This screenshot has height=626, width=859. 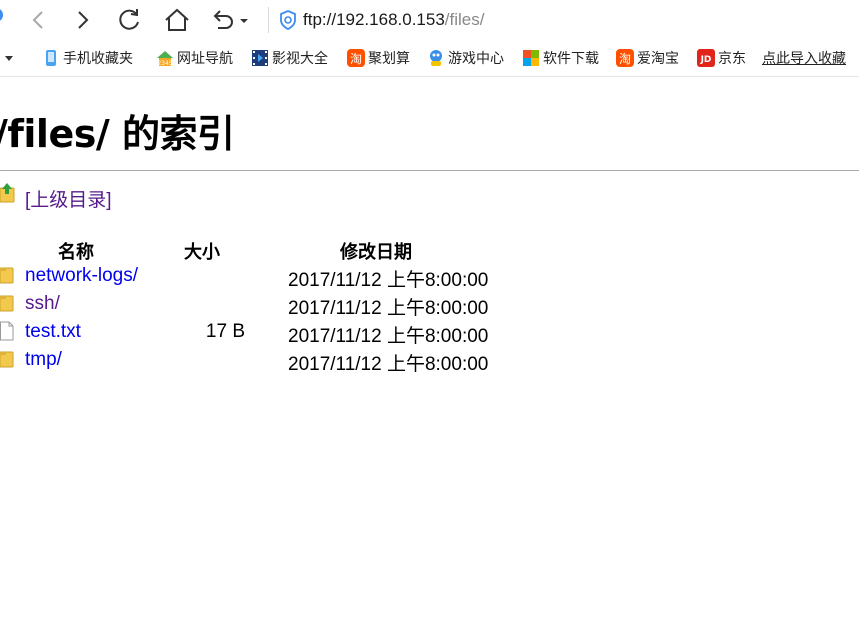 What do you see at coordinates (376, 251) in the screenshot?
I see `column-header-modified: 修改日期` at bounding box center [376, 251].